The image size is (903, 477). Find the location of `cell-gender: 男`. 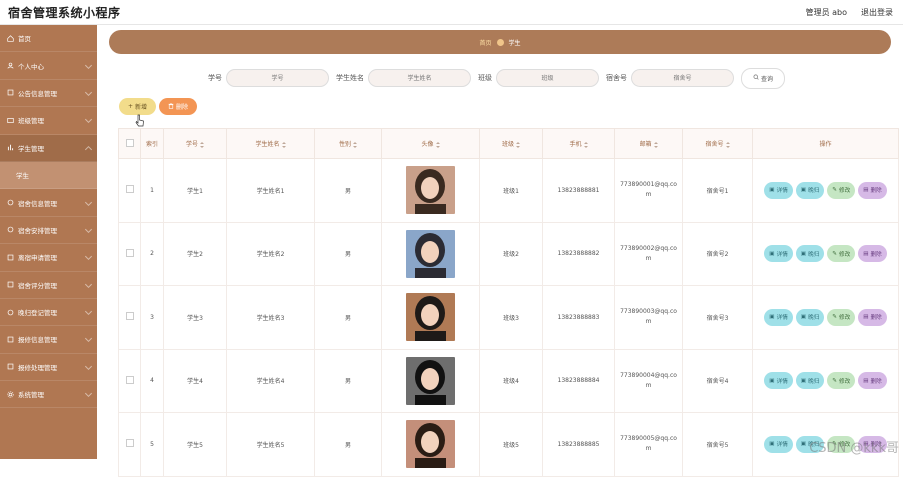

cell-gender: 男 is located at coordinates (348, 380).